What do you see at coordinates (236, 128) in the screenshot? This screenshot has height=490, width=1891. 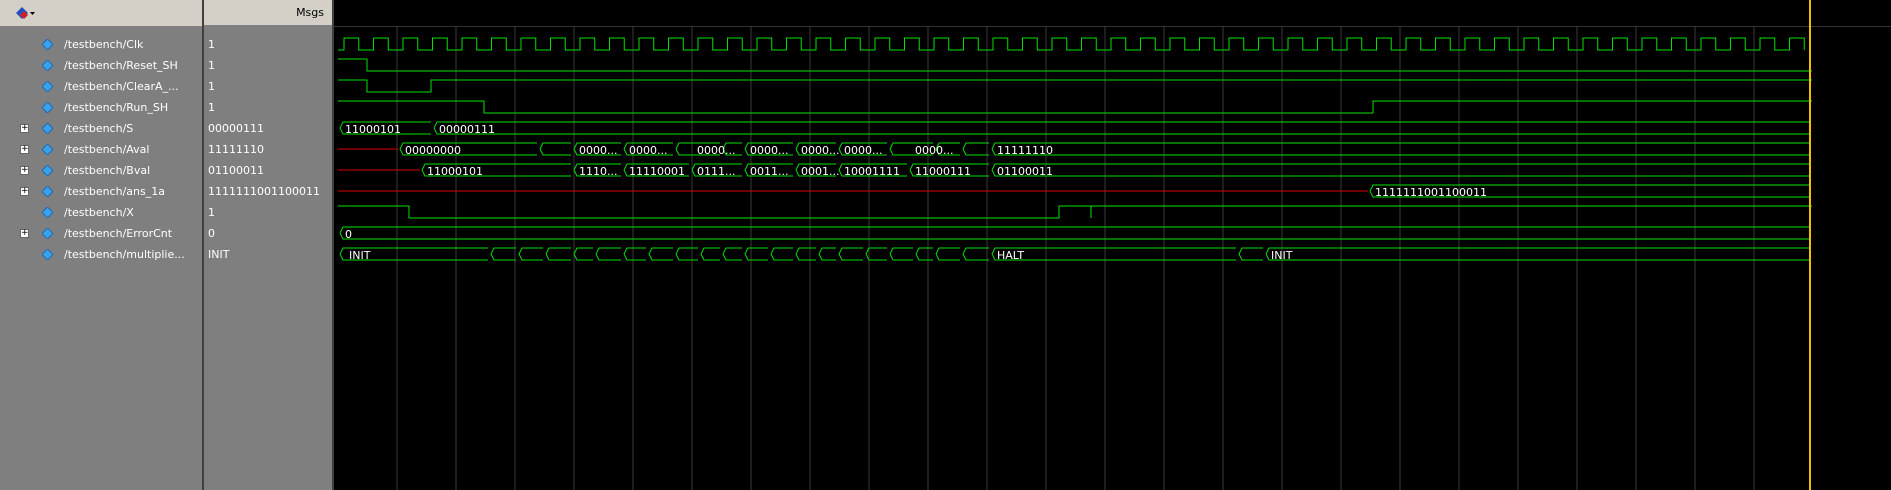 I see `signal-value: 00000111` at bounding box center [236, 128].